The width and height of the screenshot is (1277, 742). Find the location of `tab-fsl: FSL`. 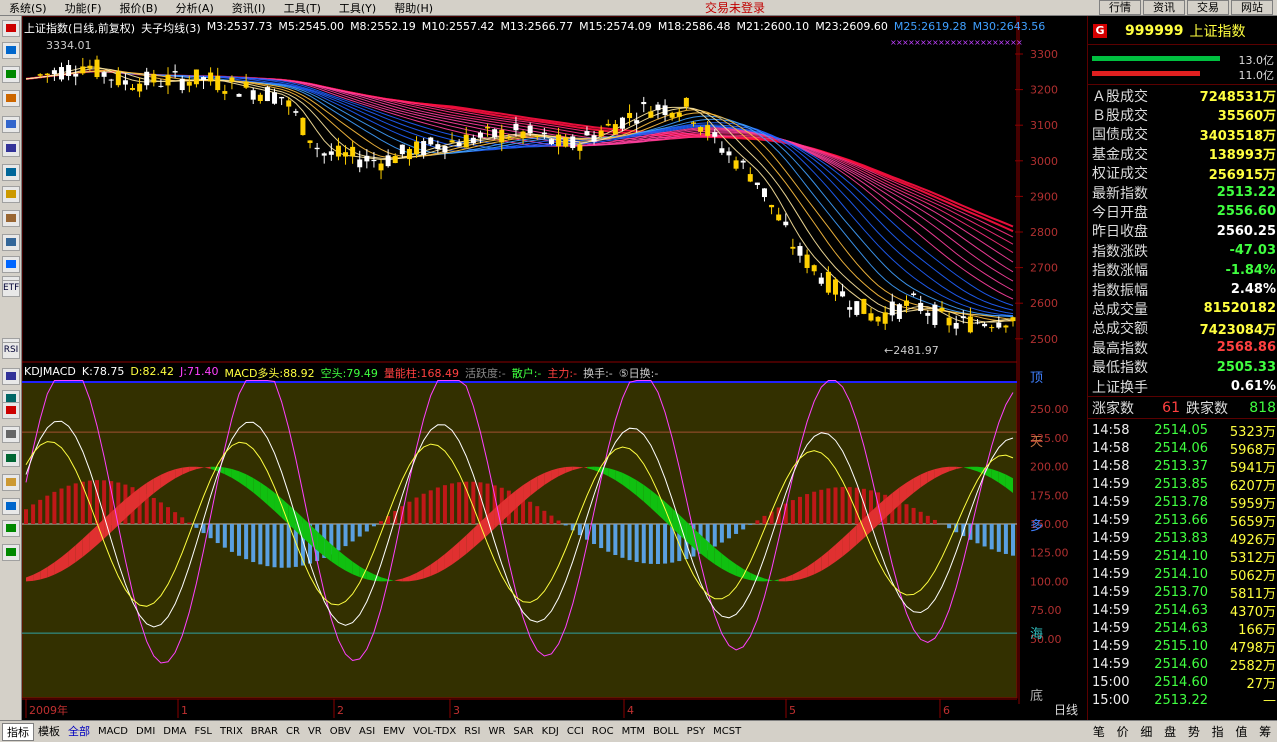

tab-fsl: FSL is located at coordinates (203, 732).